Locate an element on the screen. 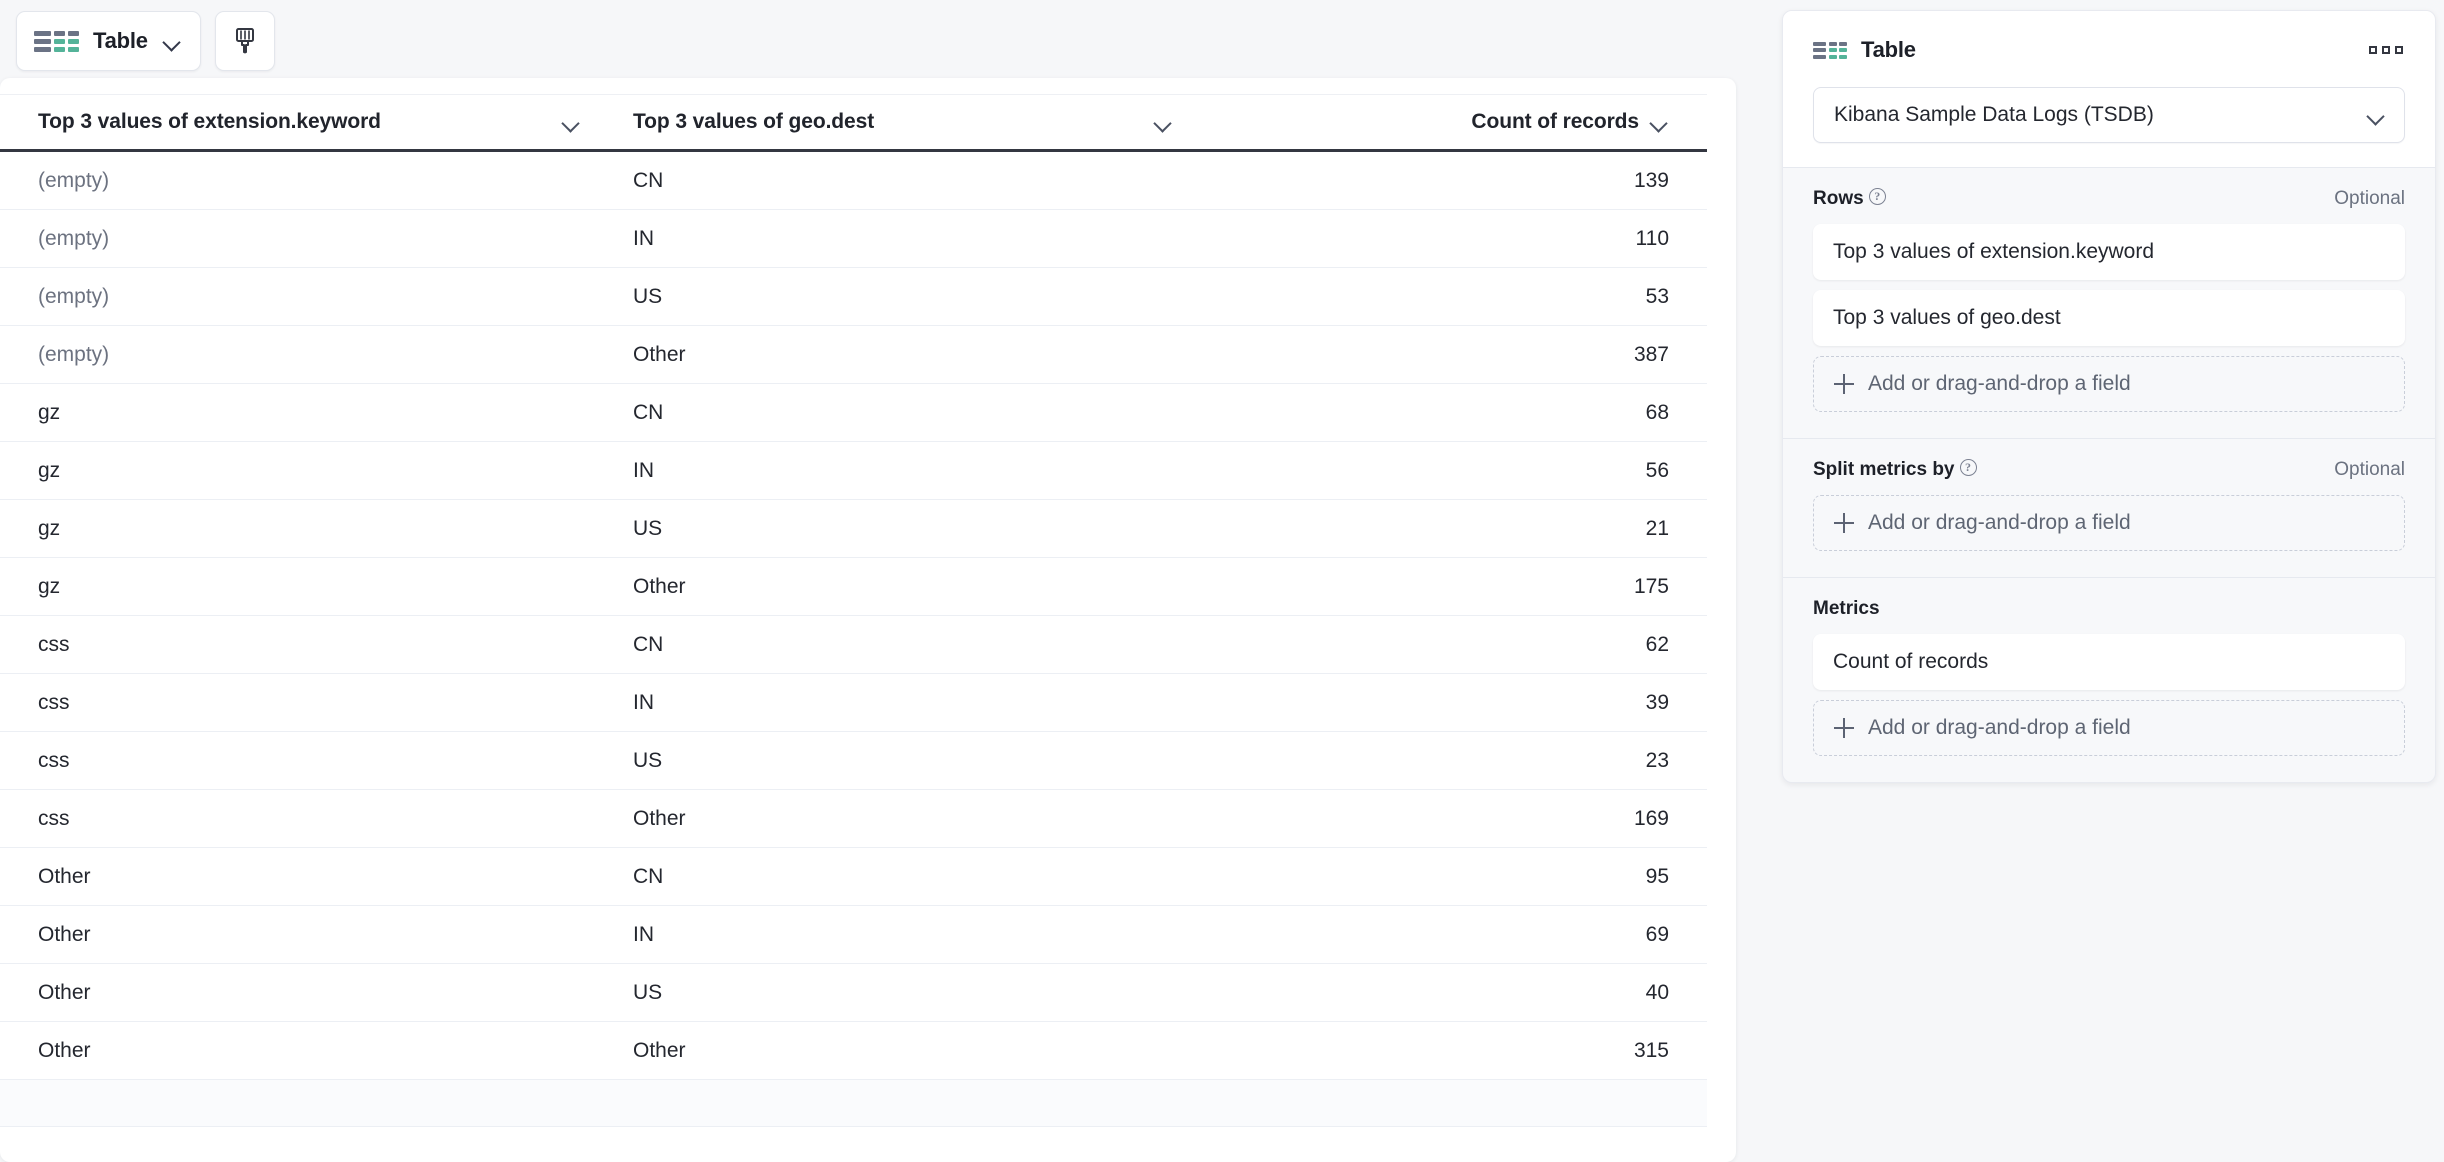 The height and width of the screenshot is (1162, 2444). table-row: gz US 21 is located at coordinates (853, 529).